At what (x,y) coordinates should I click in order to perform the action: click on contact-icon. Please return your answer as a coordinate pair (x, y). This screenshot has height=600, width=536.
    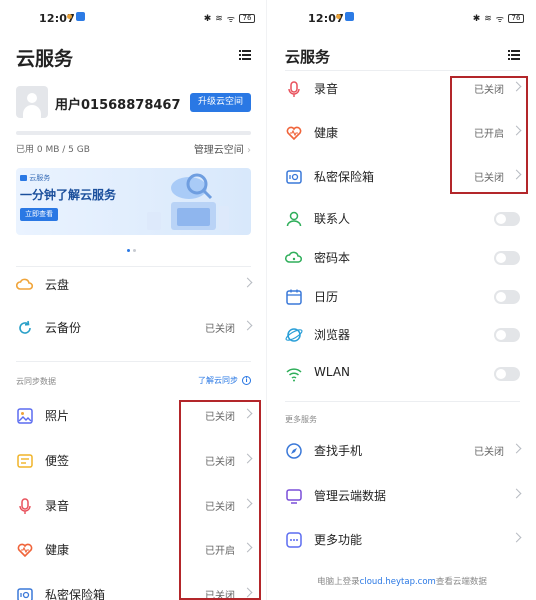
    Looking at the image, I should click on (294, 219).